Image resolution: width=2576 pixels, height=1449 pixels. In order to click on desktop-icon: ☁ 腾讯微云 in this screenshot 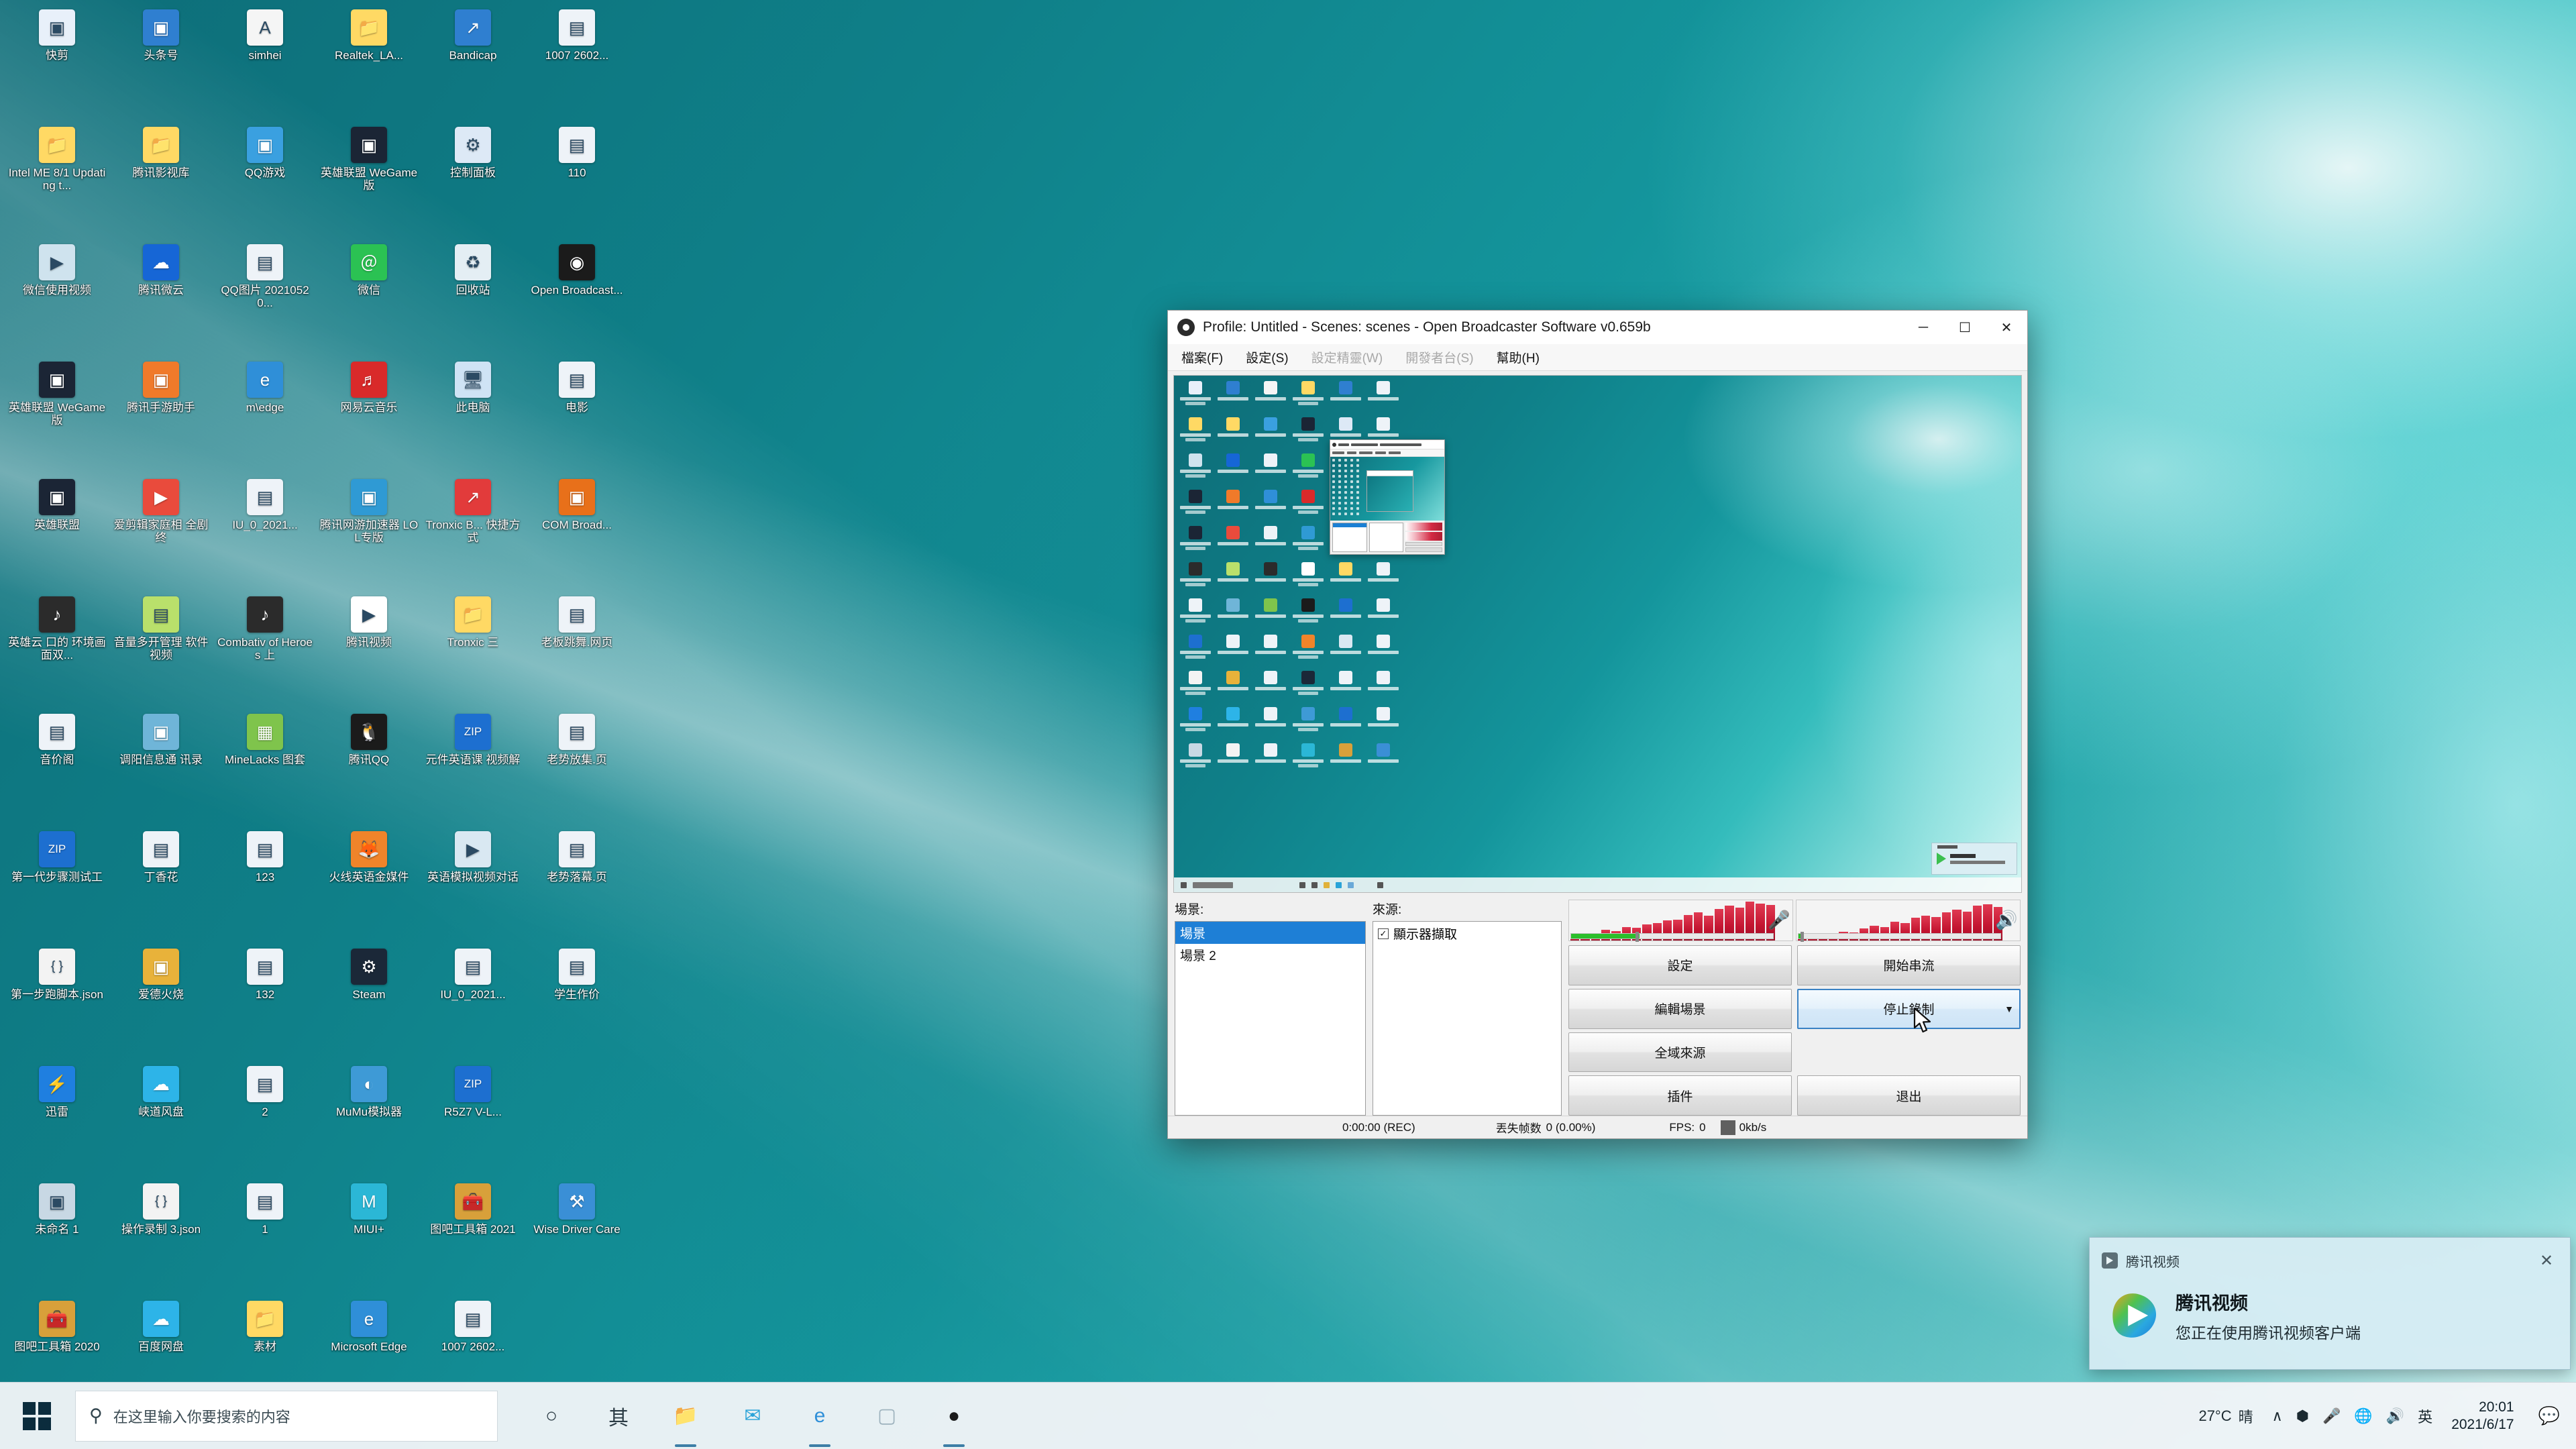, I will do `click(161, 299)`.